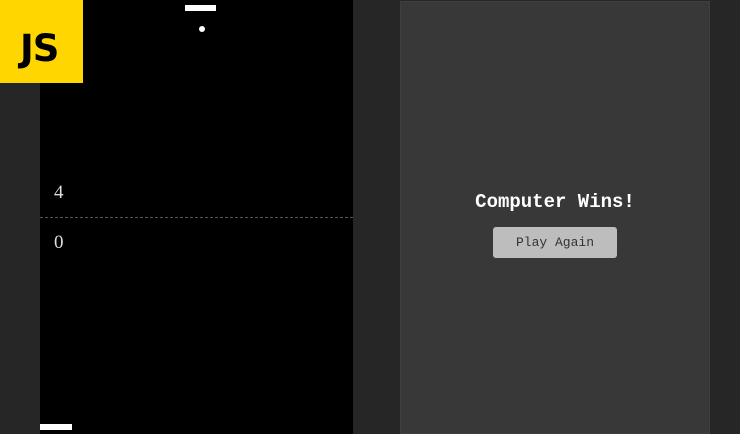 This screenshot has width=740, height=434. I want to click on computer-score: 4, so click(59, 192).